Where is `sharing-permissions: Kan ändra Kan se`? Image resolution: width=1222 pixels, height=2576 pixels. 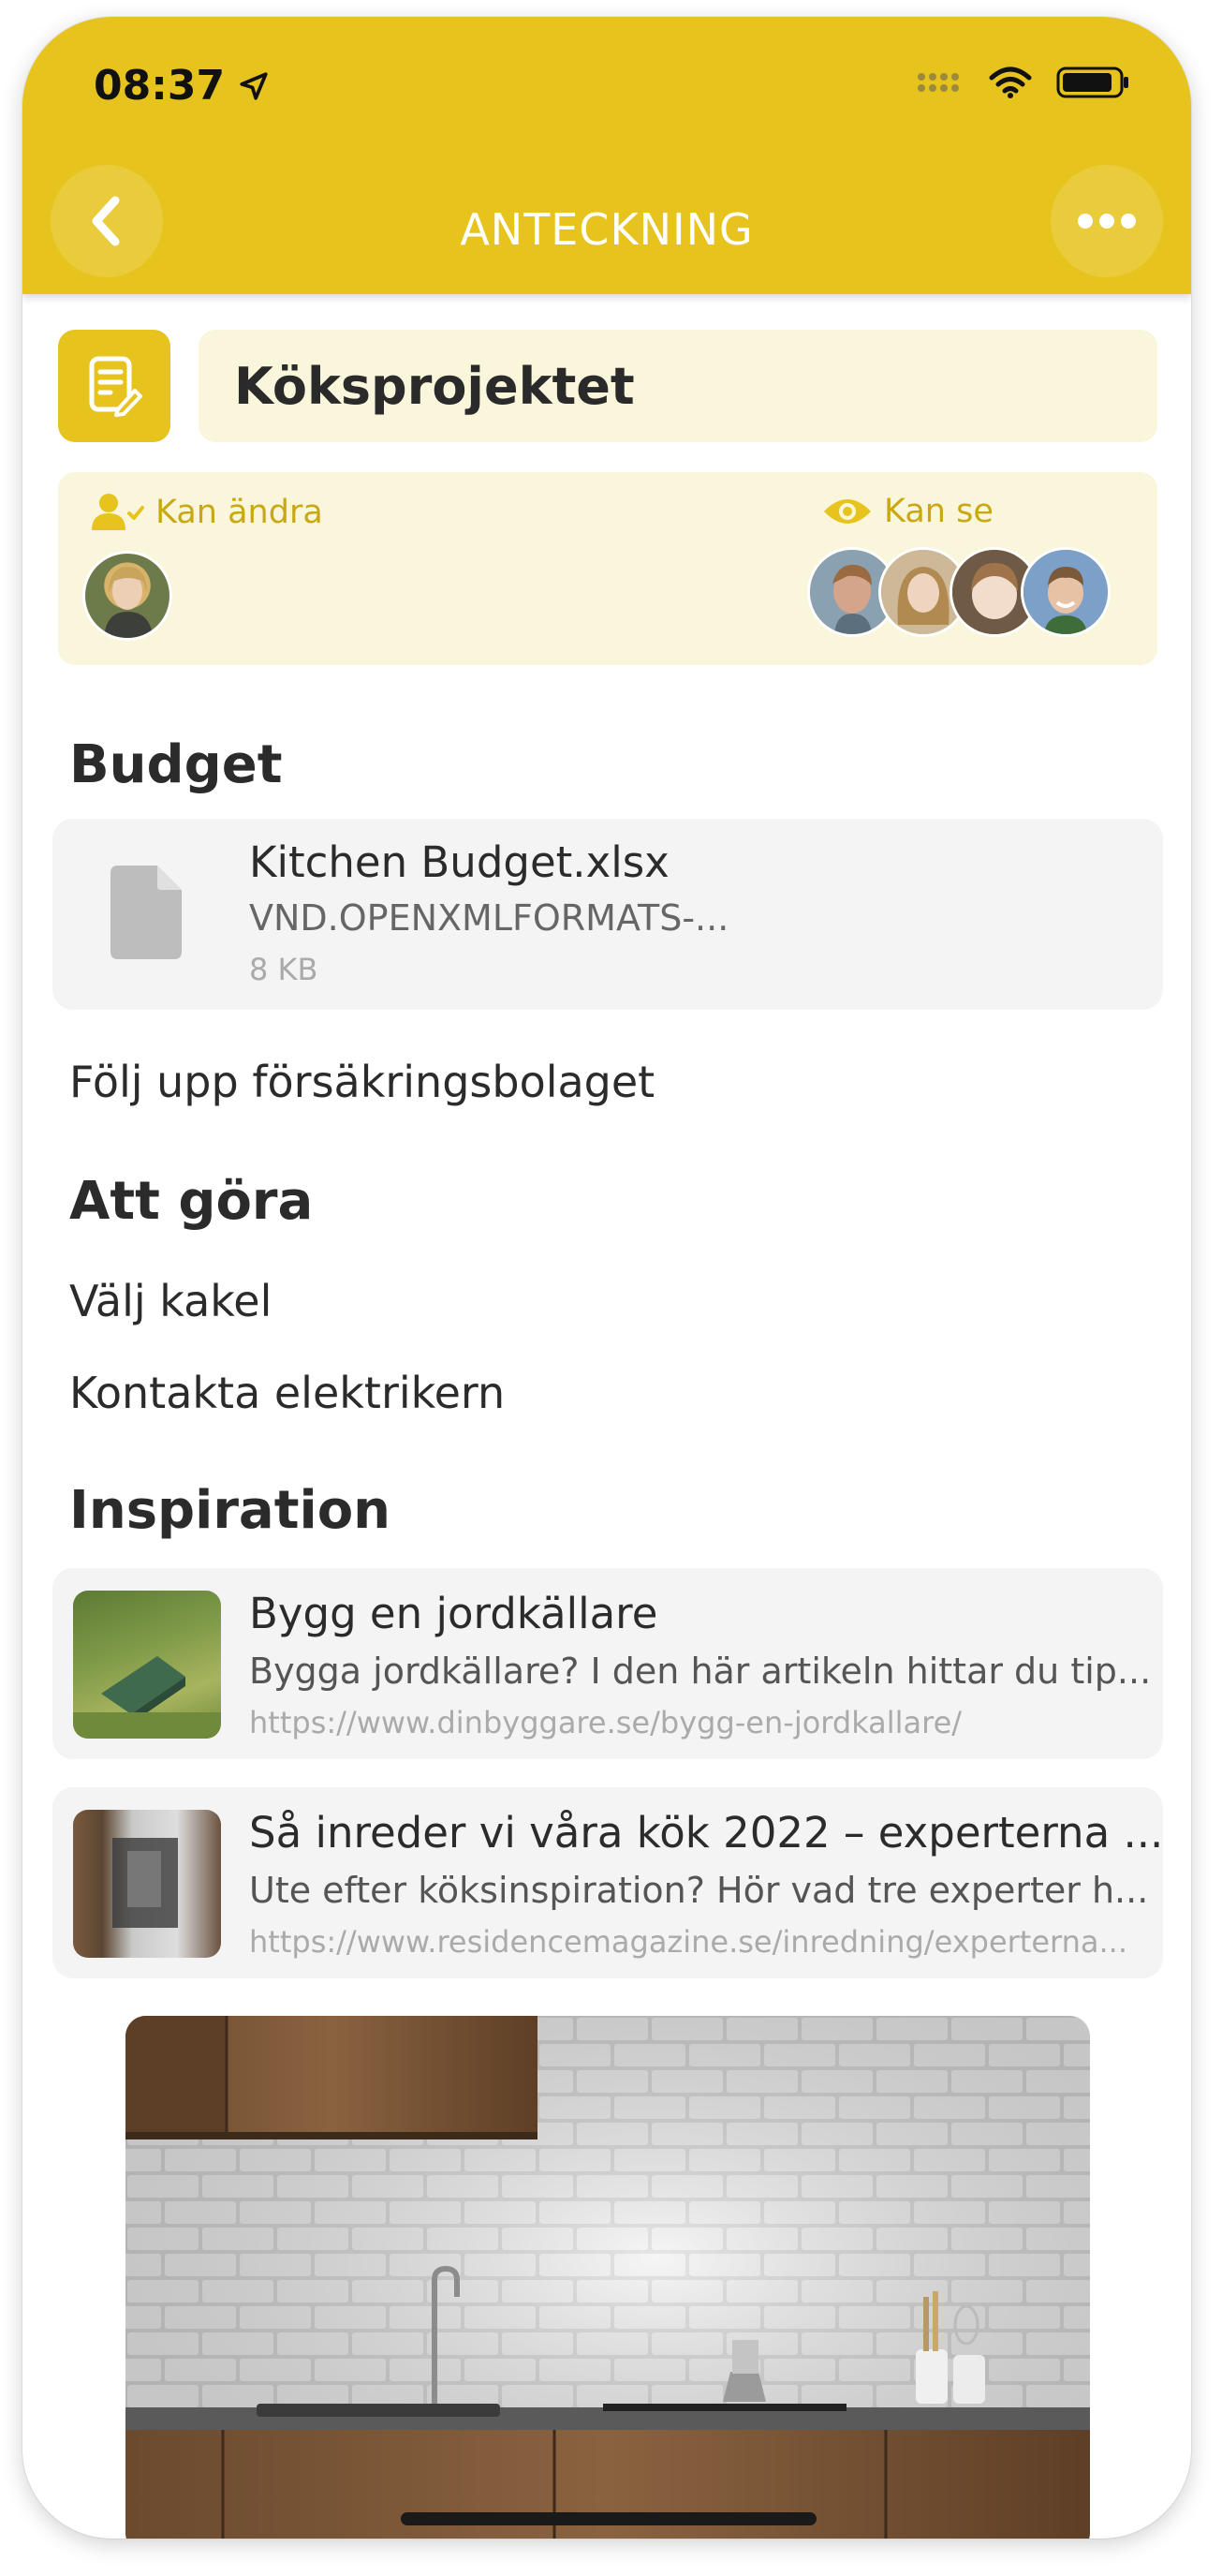
sharing-permissions: Kan ändra Kan se is located at coordinates (607, 568).